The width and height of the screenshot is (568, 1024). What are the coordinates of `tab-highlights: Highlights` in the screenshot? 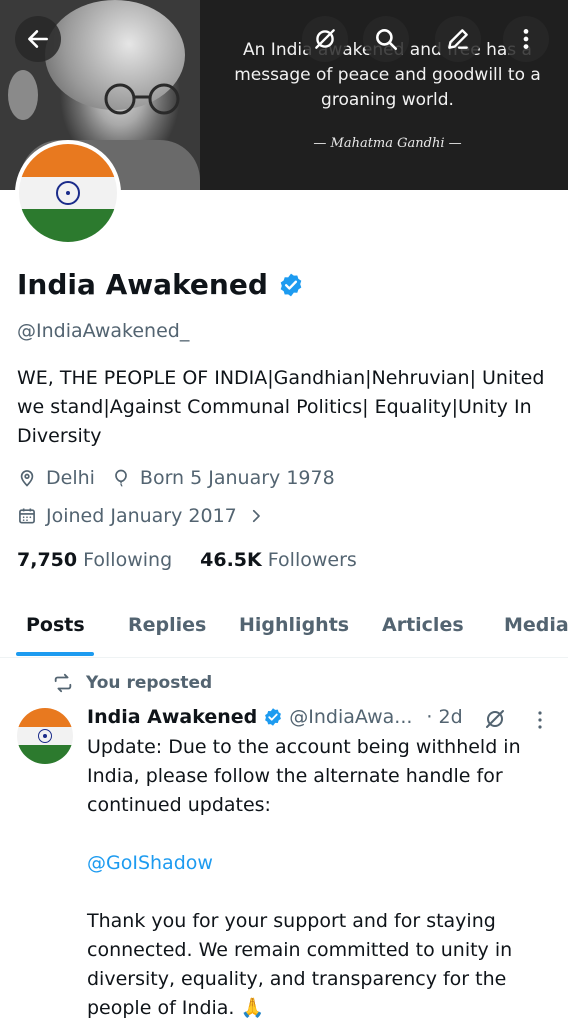 It's located at (294, 625).